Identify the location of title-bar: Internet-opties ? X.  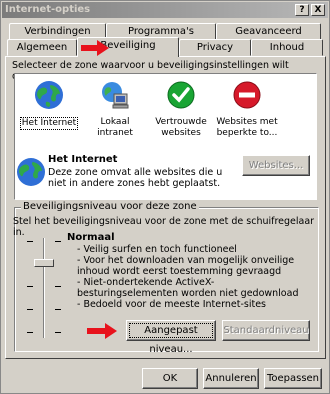
(165, 10).